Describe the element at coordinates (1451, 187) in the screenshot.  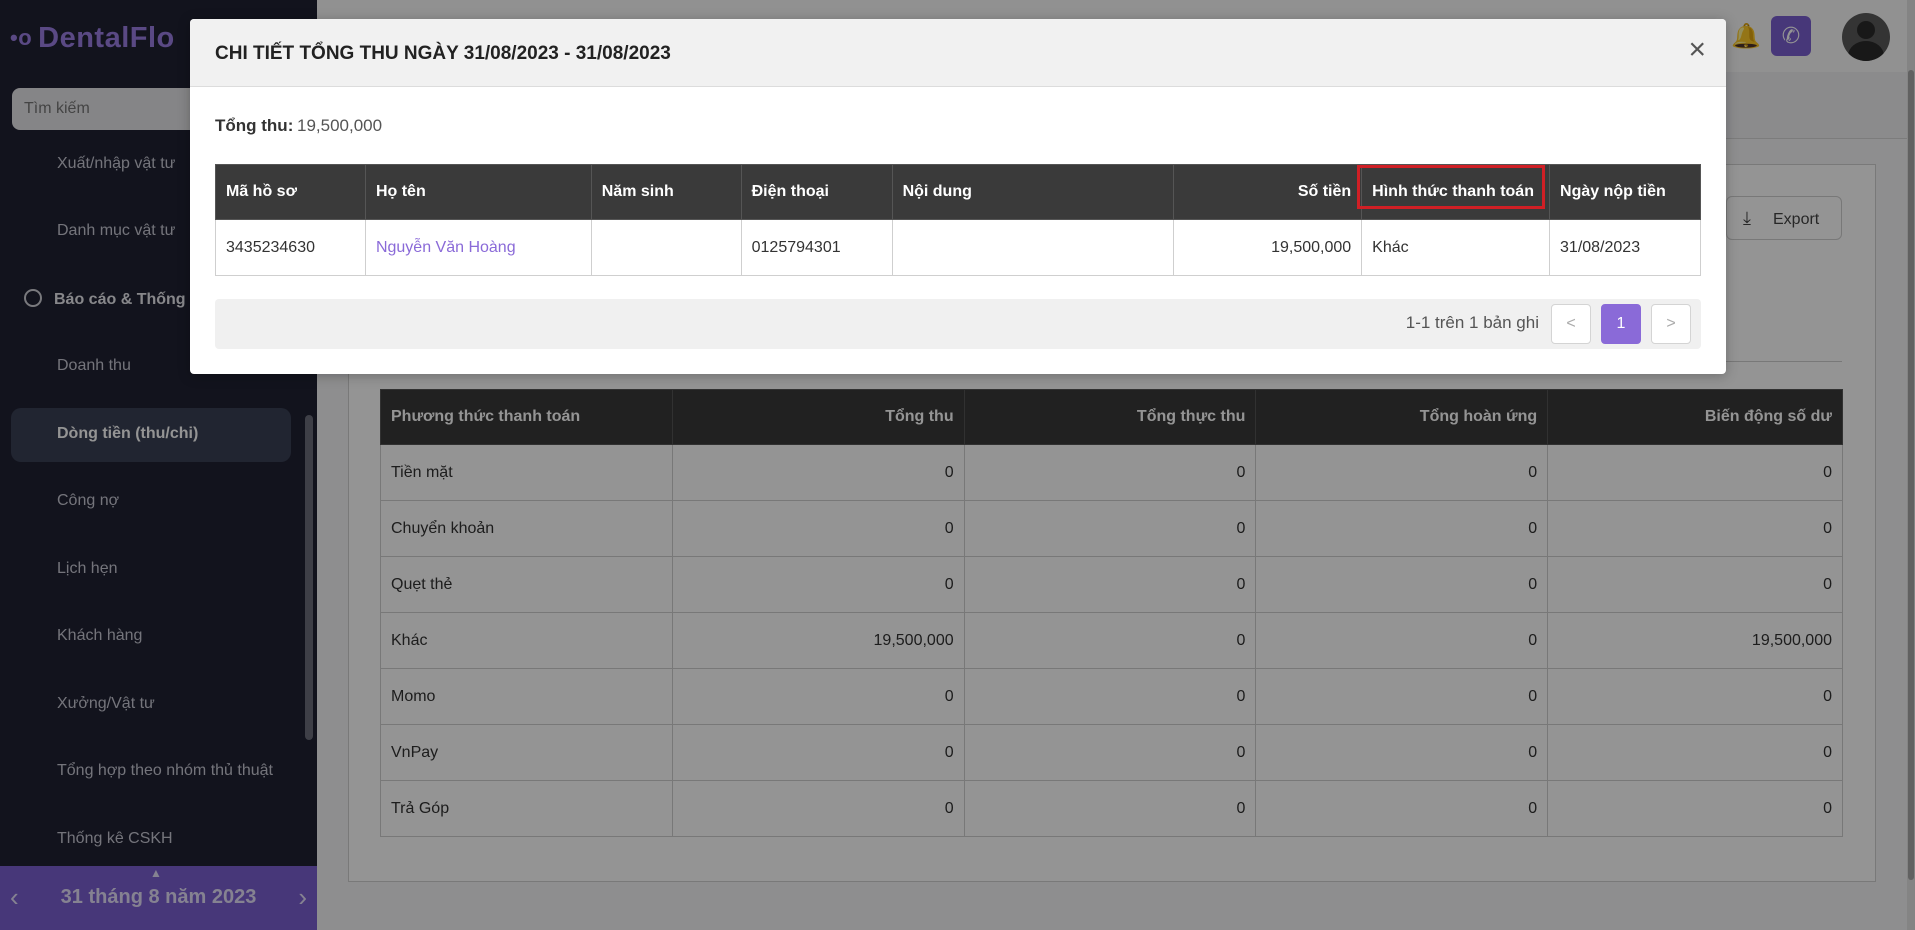
I see `highlight-box` at that location.